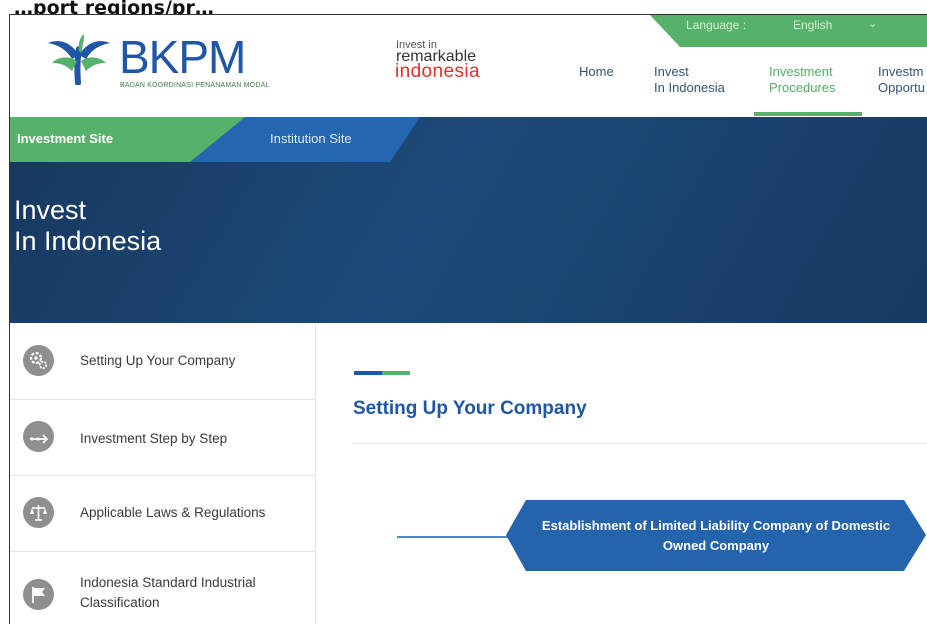 This screenshot has height=624, width=927. I want to click on flow-connector, so click(454, 537).